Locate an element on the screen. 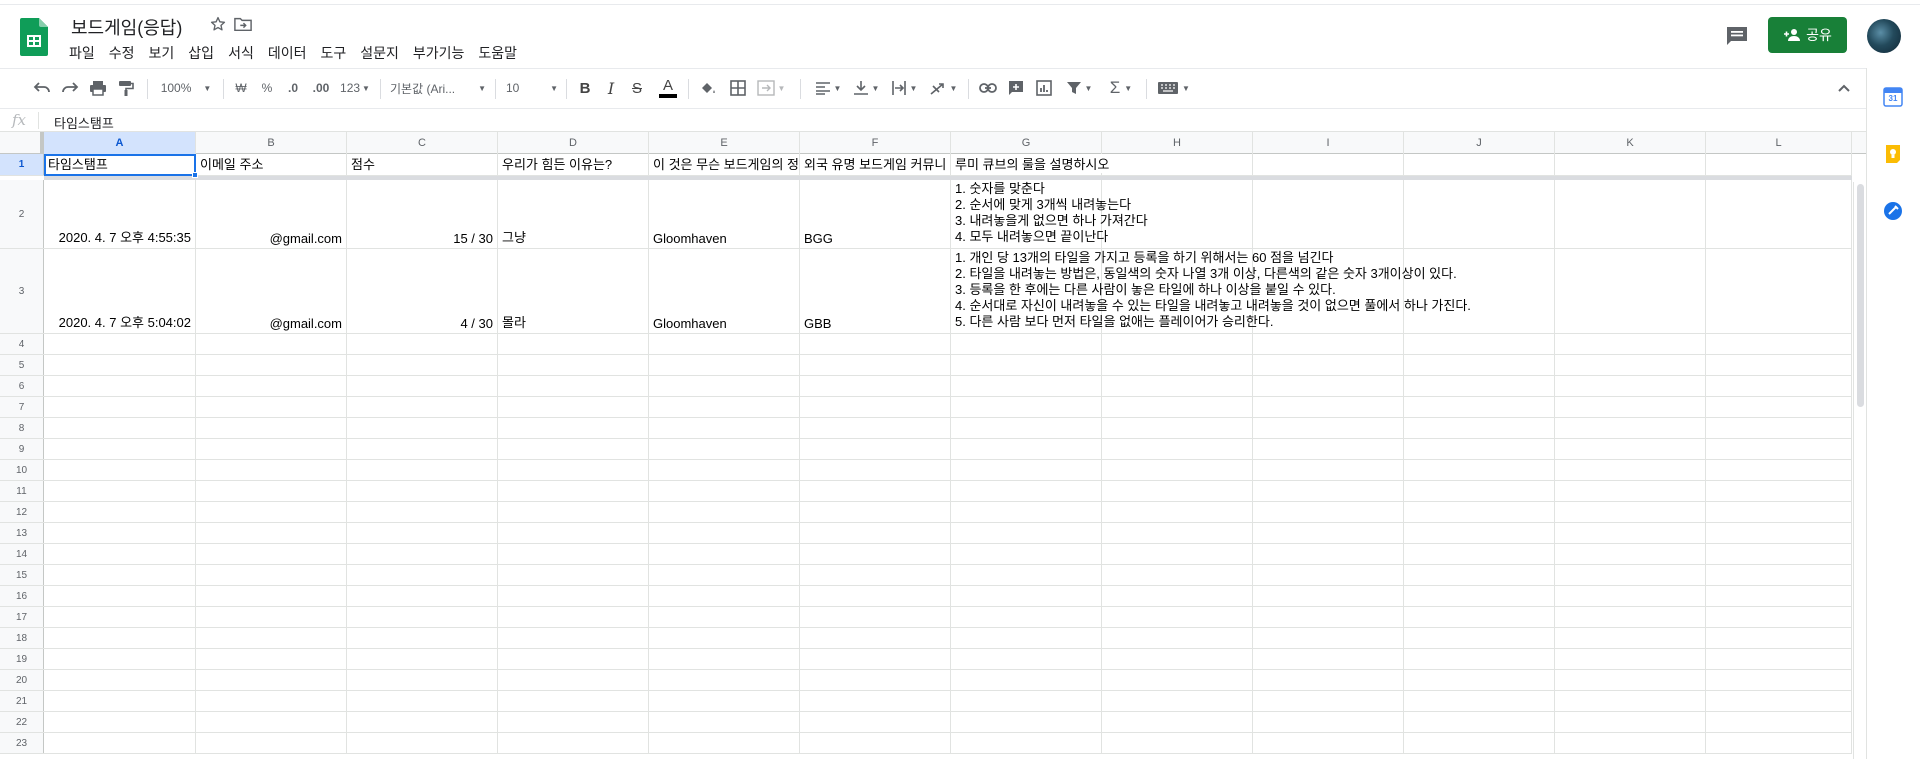 The image size is (1920, 759). cell-h21 is located at coordinates (1177, 701).